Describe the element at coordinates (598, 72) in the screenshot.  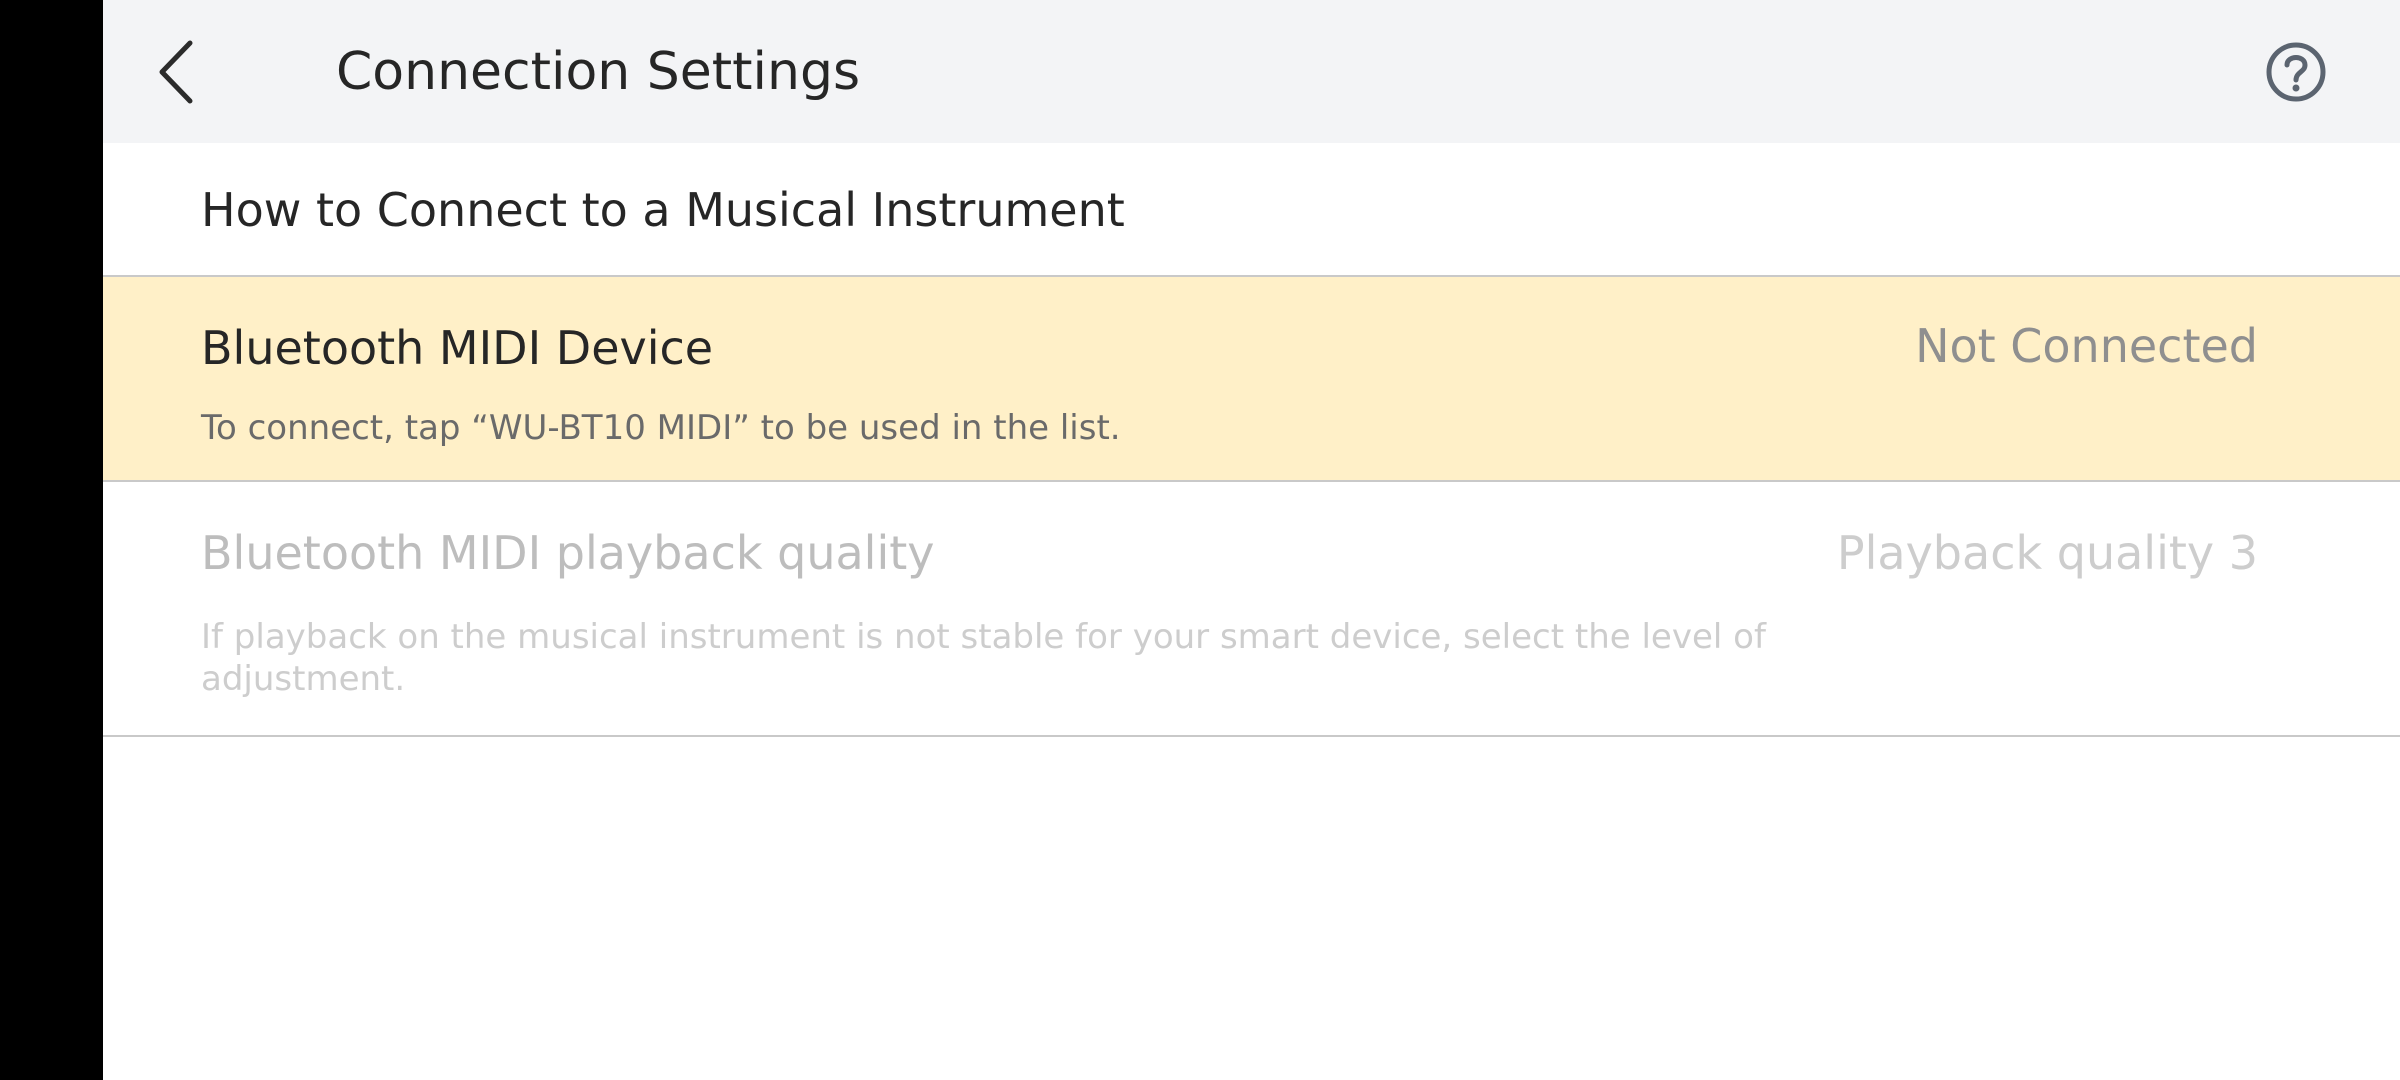
I see `page-title: Connection Settings` at that location.